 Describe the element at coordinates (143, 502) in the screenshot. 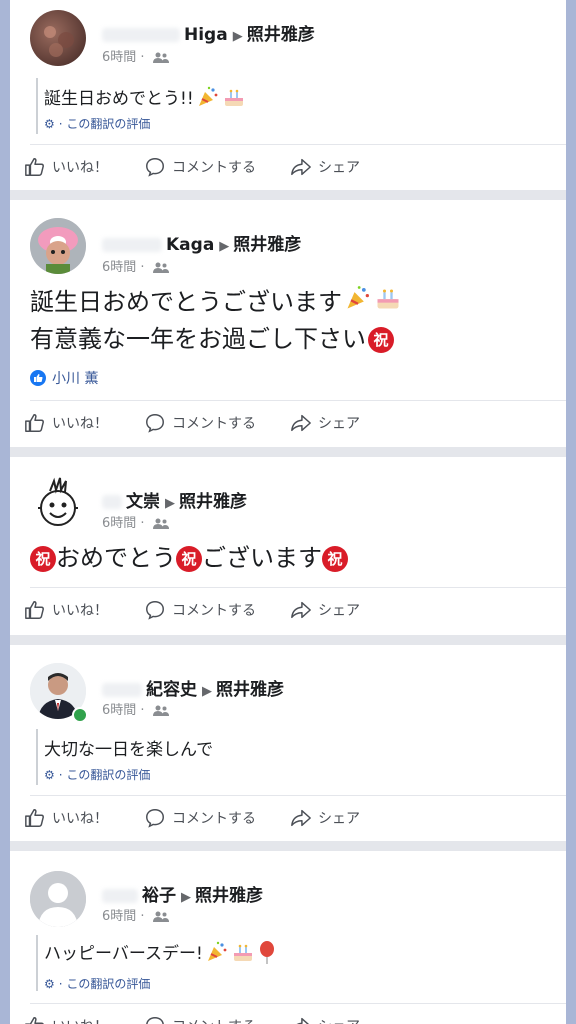

I see `author-name: 文崇` at that location.